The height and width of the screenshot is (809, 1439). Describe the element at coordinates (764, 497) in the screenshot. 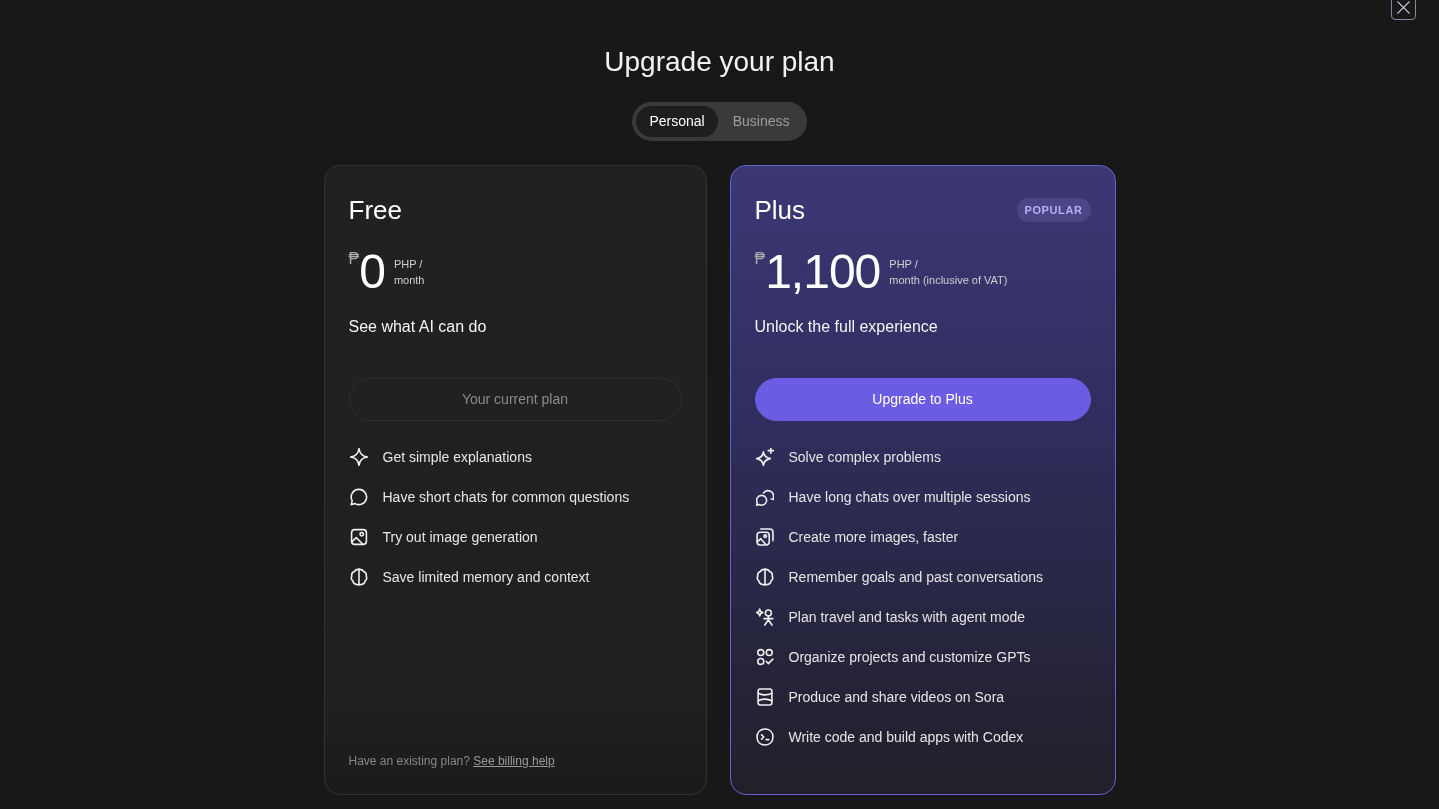

I see `chat-bubbles-icon` at that location.